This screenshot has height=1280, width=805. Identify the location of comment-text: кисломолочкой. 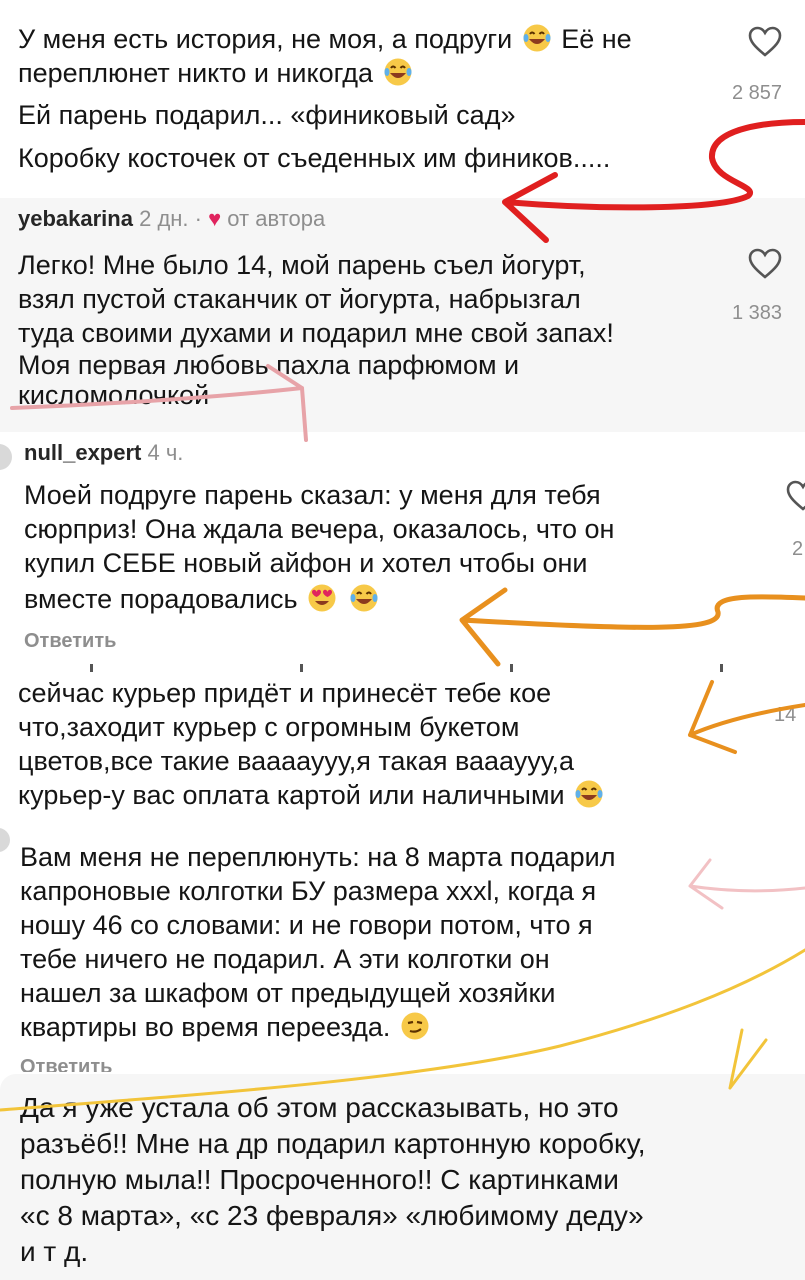
(114, 395).